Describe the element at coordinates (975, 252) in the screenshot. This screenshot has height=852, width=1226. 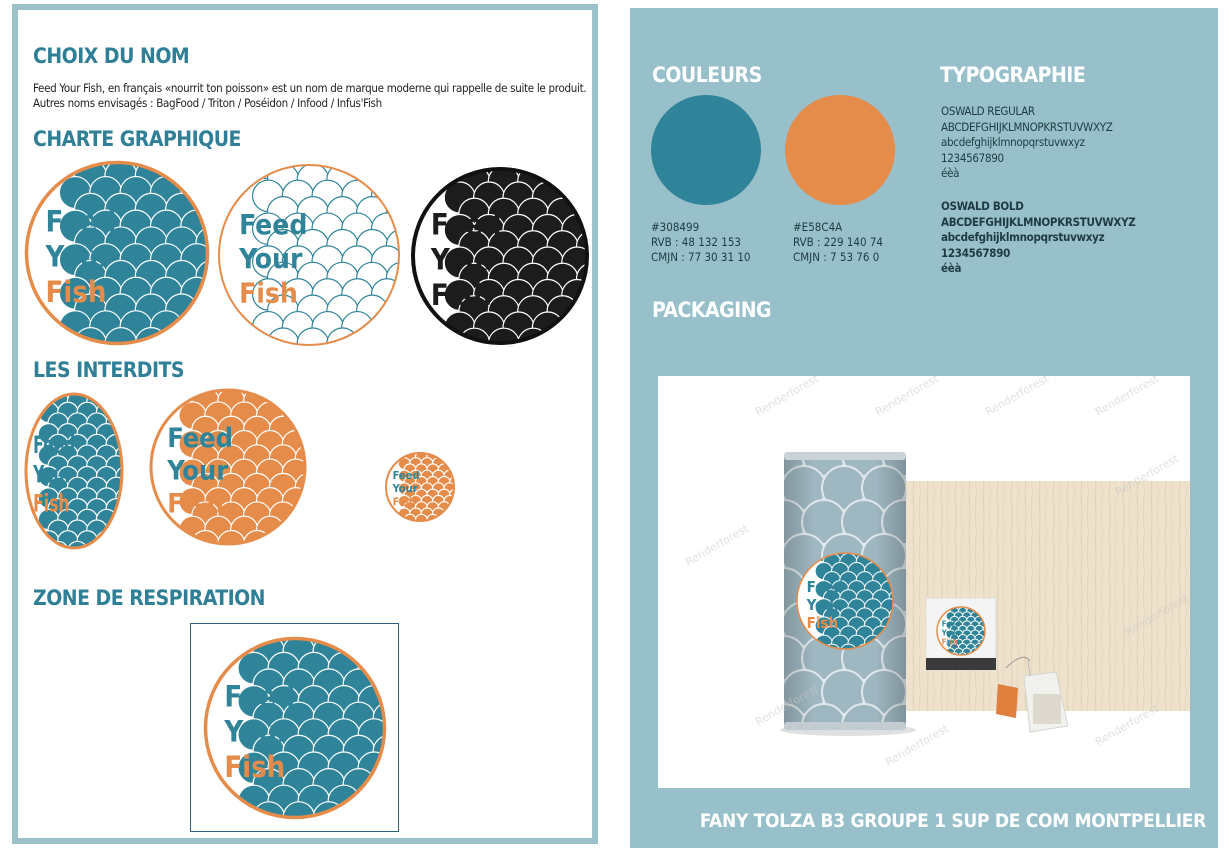
I see `typo-bold-digits: 1234567890` at that location.